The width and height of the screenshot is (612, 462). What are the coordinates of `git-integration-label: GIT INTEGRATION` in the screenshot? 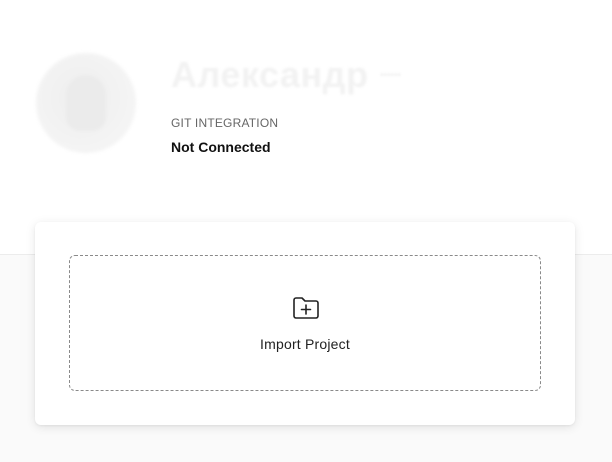 It's located at (225, 123).